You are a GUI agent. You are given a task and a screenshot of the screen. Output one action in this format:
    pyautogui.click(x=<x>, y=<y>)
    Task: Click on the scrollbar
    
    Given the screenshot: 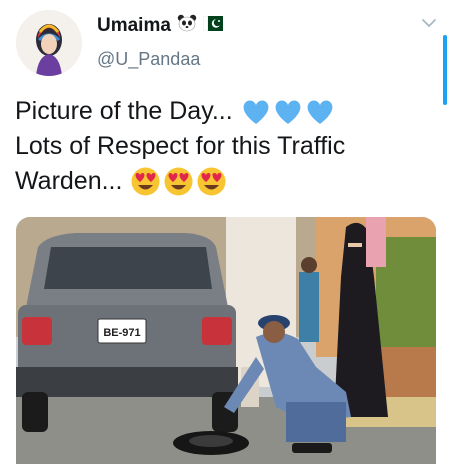 What is the action you would take?
    pyautogui.click(x=445, y=70)
    